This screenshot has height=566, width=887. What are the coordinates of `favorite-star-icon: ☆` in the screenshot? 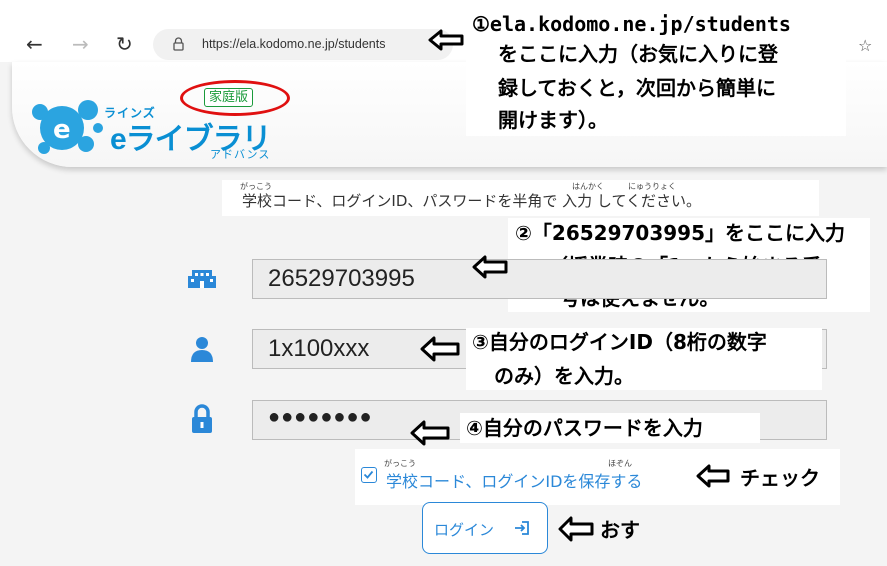 It's located at (865, 45).